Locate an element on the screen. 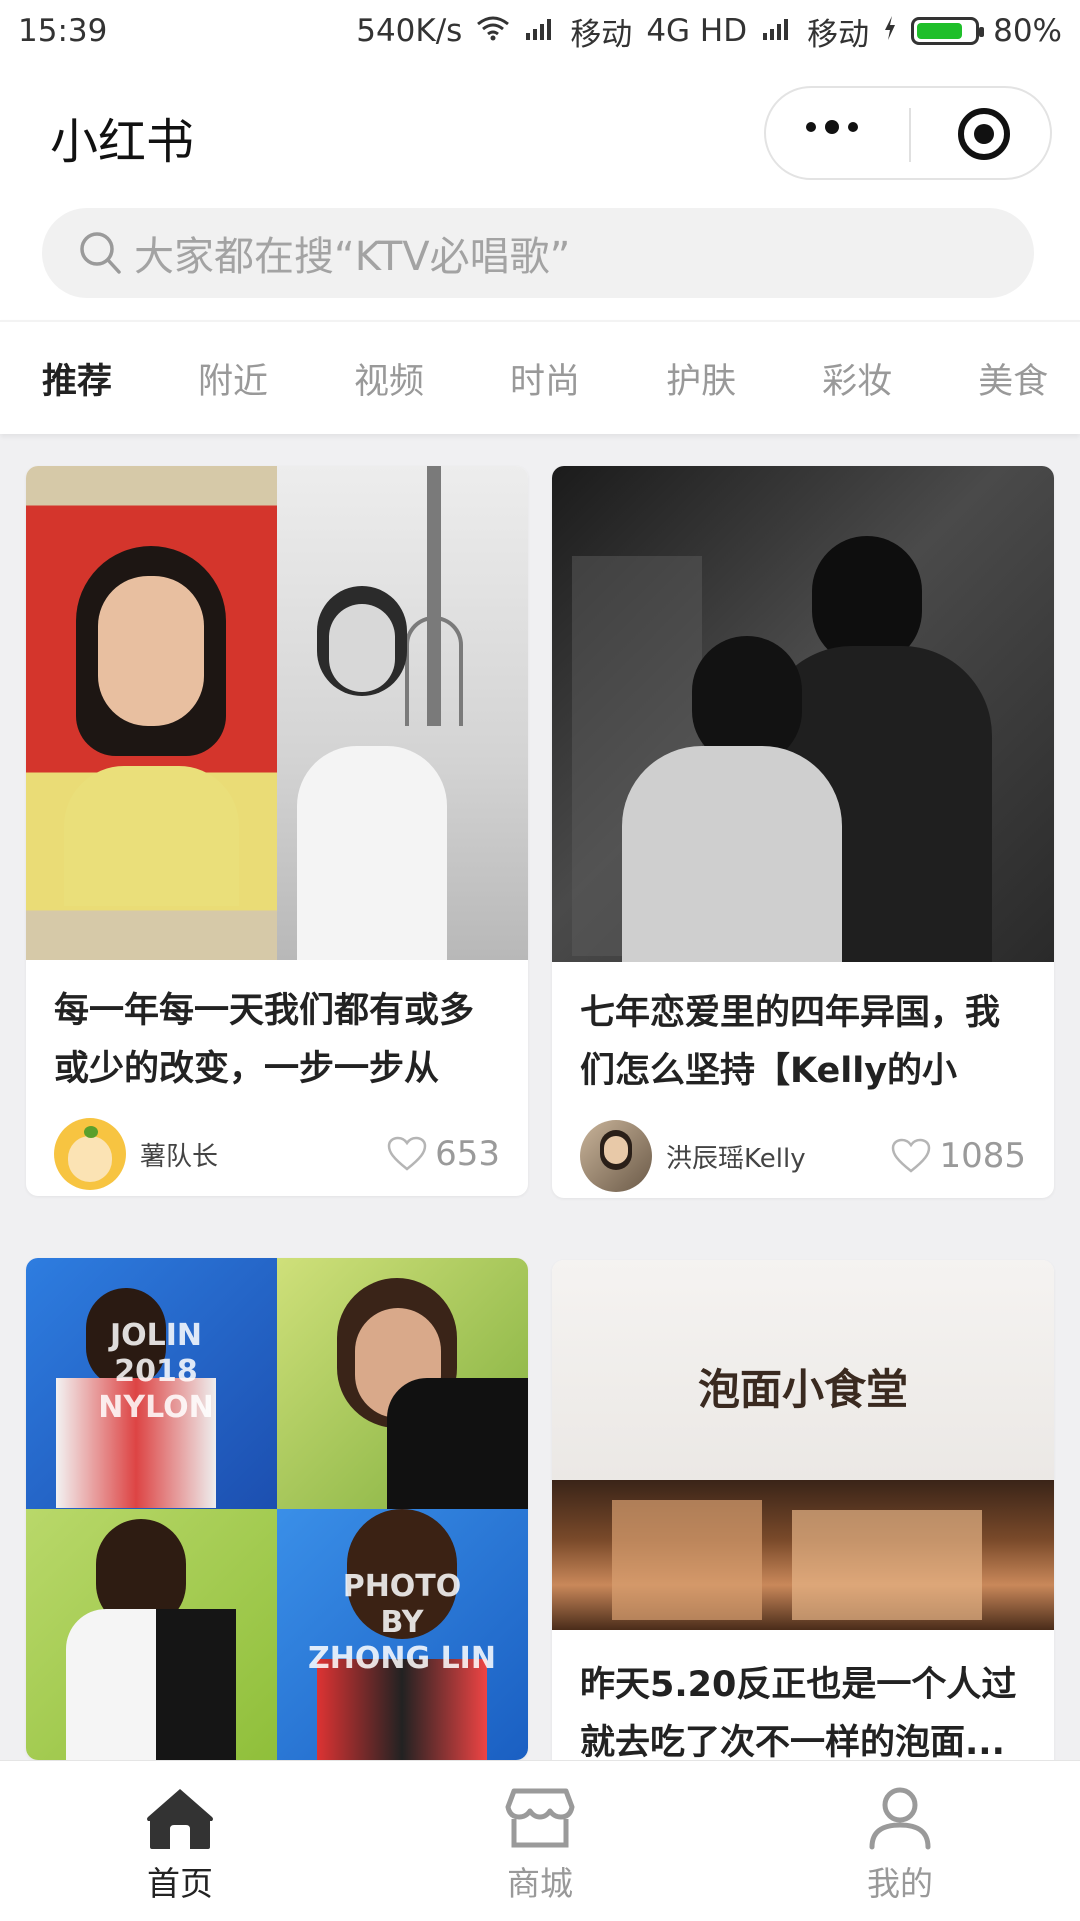  category-tabs: 推荐 附近 视频 时尚 护肤 彩妆 美食 is located at coordinates (540, 377).